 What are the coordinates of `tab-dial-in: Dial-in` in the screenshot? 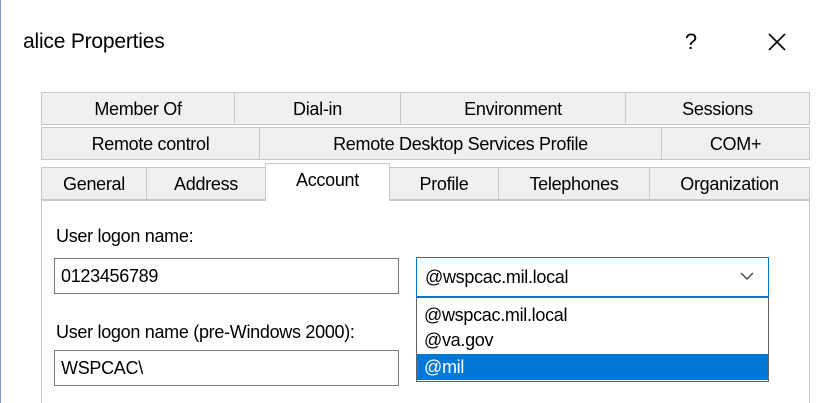 It's located at (317, 108).